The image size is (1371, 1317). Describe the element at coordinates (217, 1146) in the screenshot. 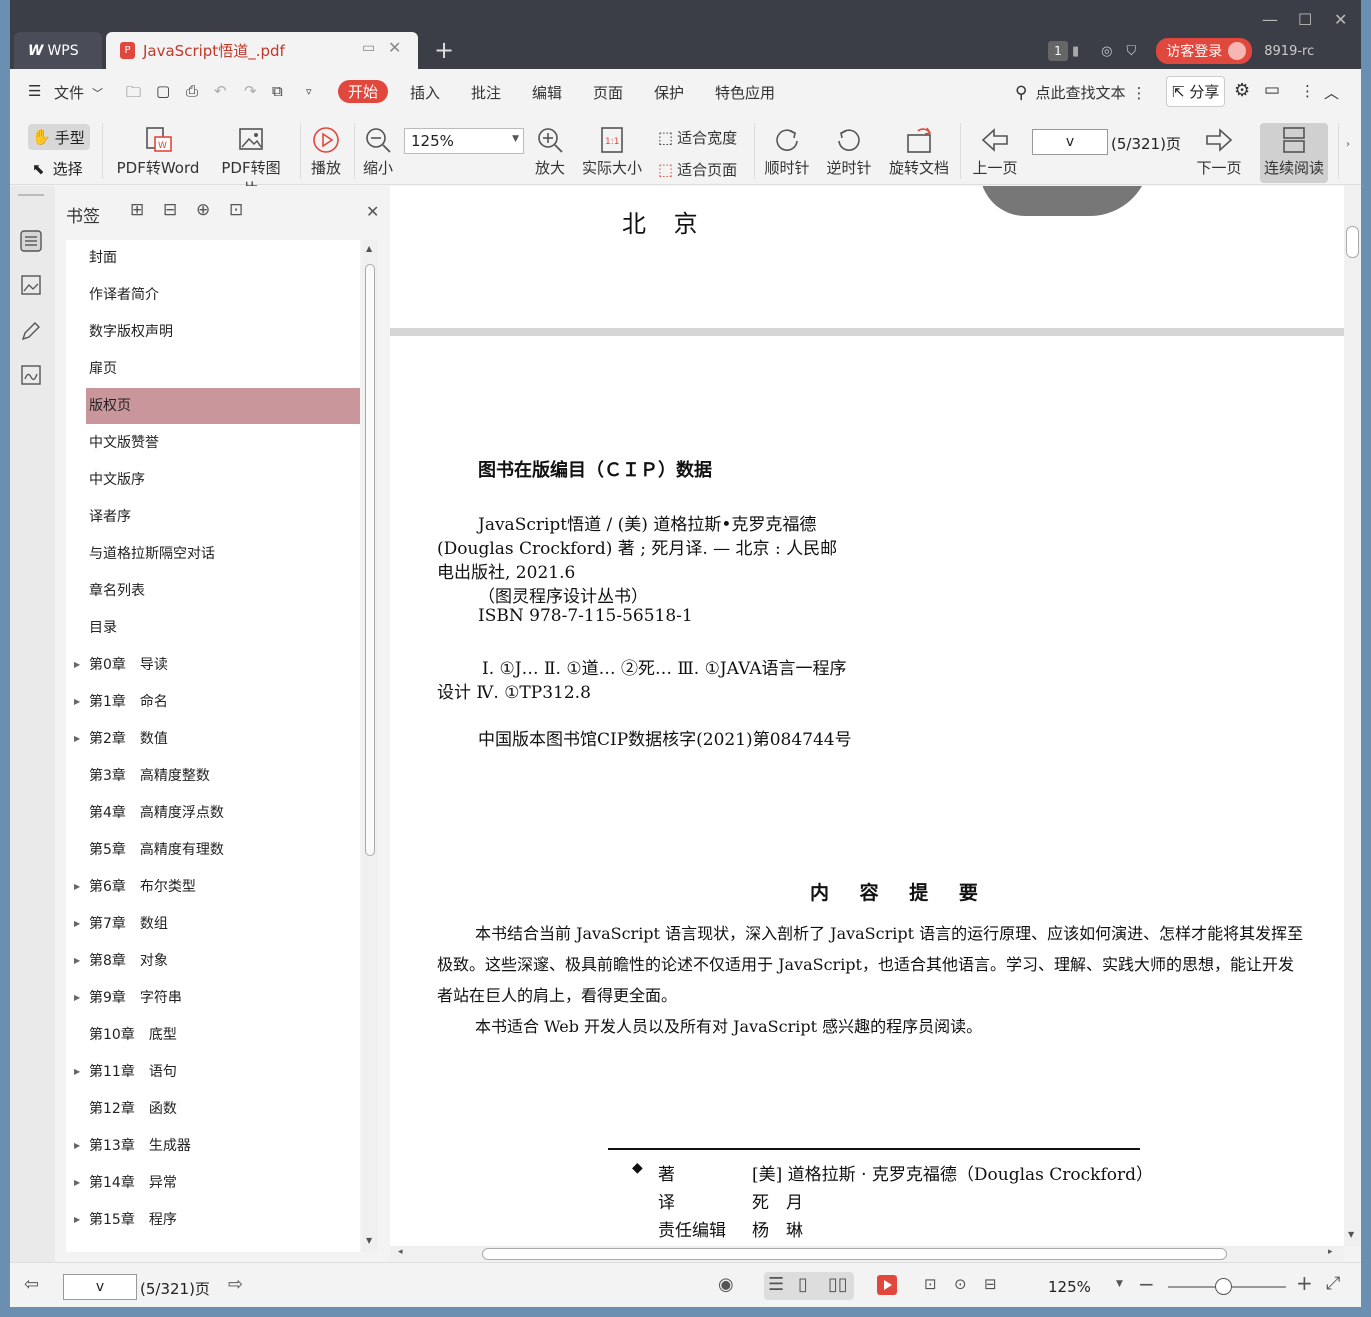

I see `bookmark-item: ▶ 第13章 生成器` at that location.